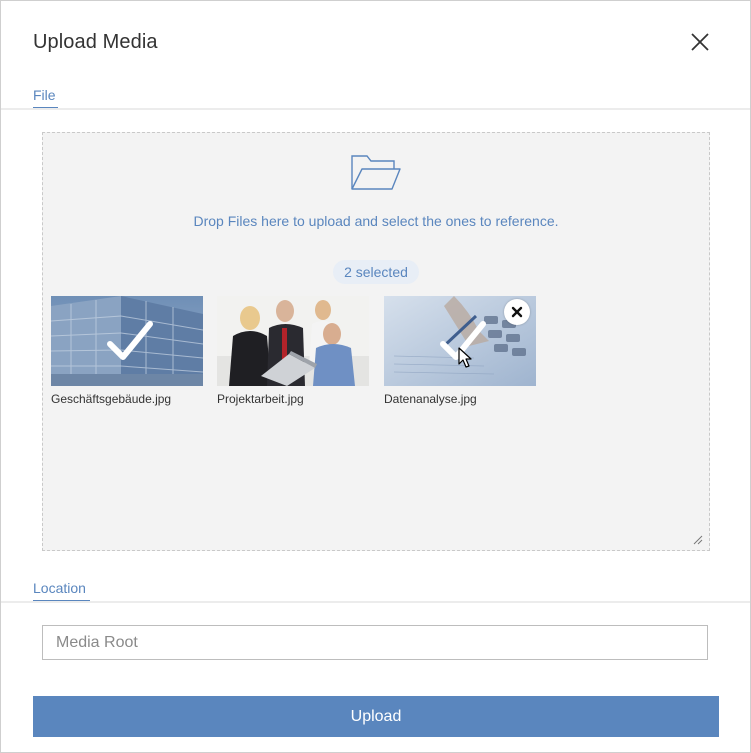 This screenshot has width=751, height=753. I want to click on tab-divider-file, so click(375, 109).